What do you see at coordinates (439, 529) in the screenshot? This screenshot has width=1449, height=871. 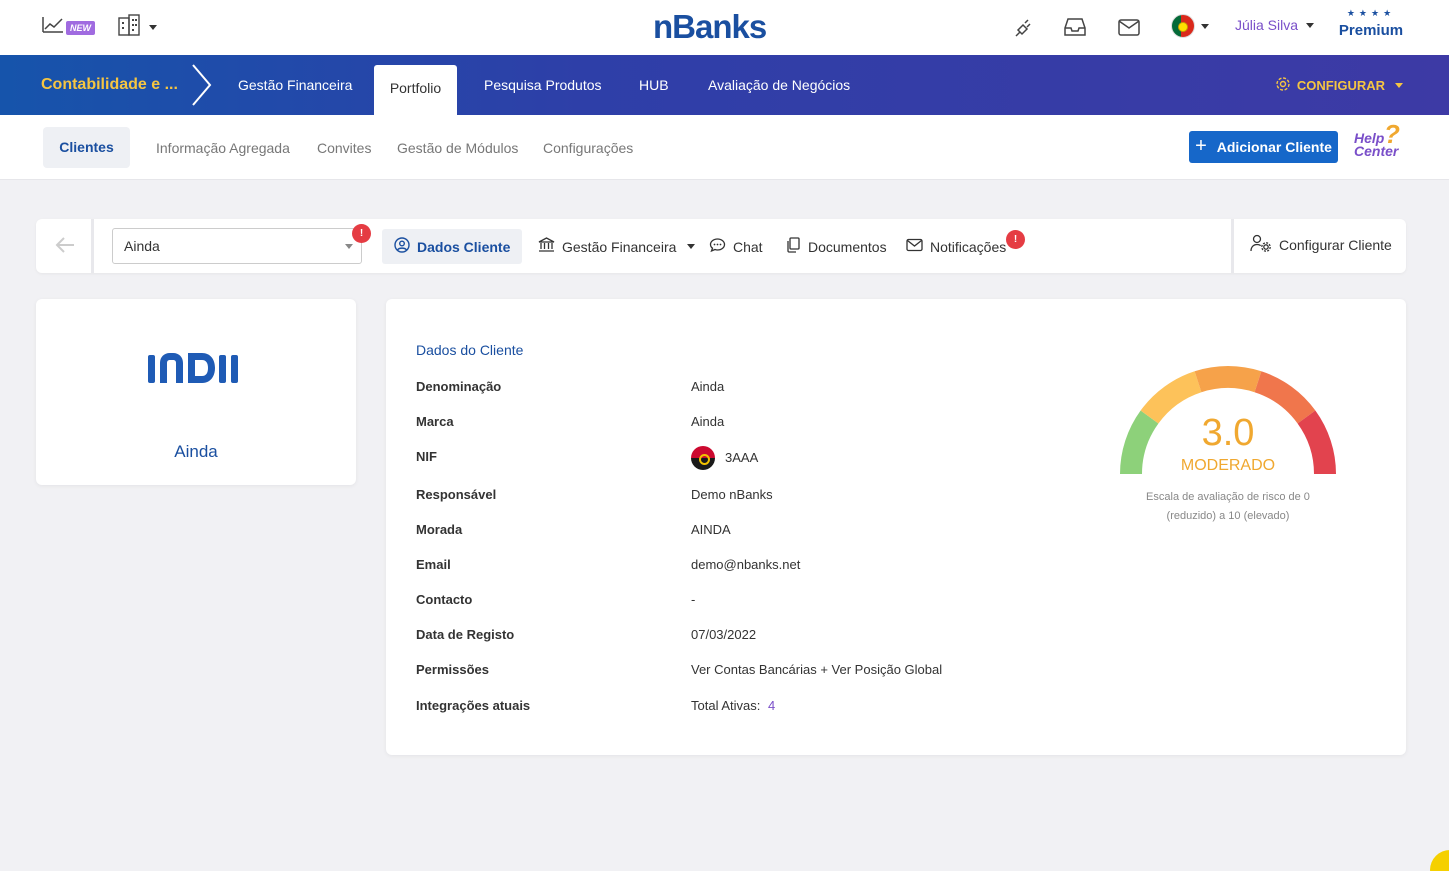 I see `label-morada: Morada` at bounding box center [439, 529].